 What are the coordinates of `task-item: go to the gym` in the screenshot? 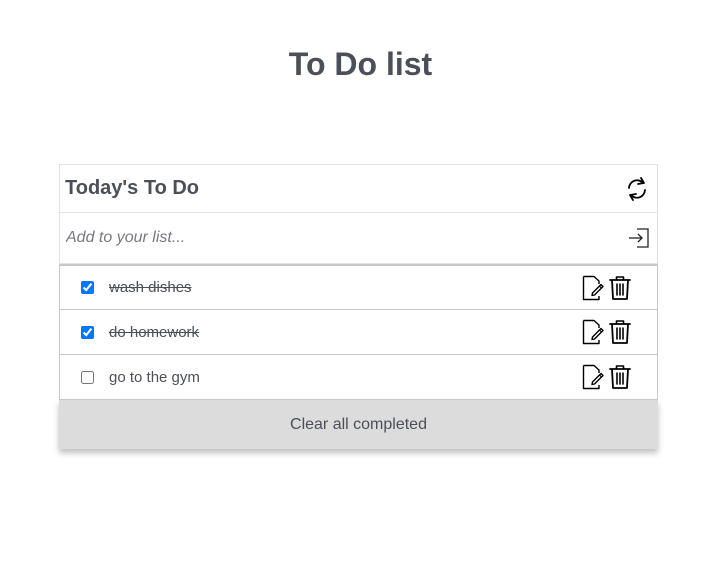 It's located at (358, 377).